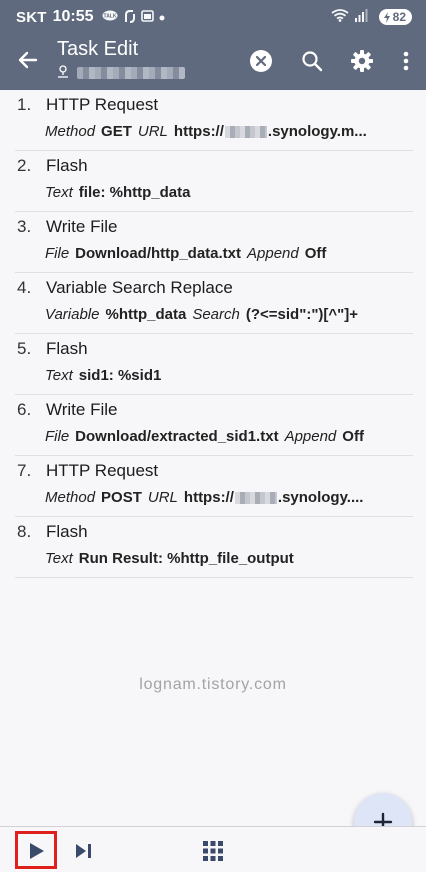 The width and height of the screenshot is (426, 872). Describe the element at coordinates (73, 16) in the screenshot. I see `clock: 10:55` at that location.